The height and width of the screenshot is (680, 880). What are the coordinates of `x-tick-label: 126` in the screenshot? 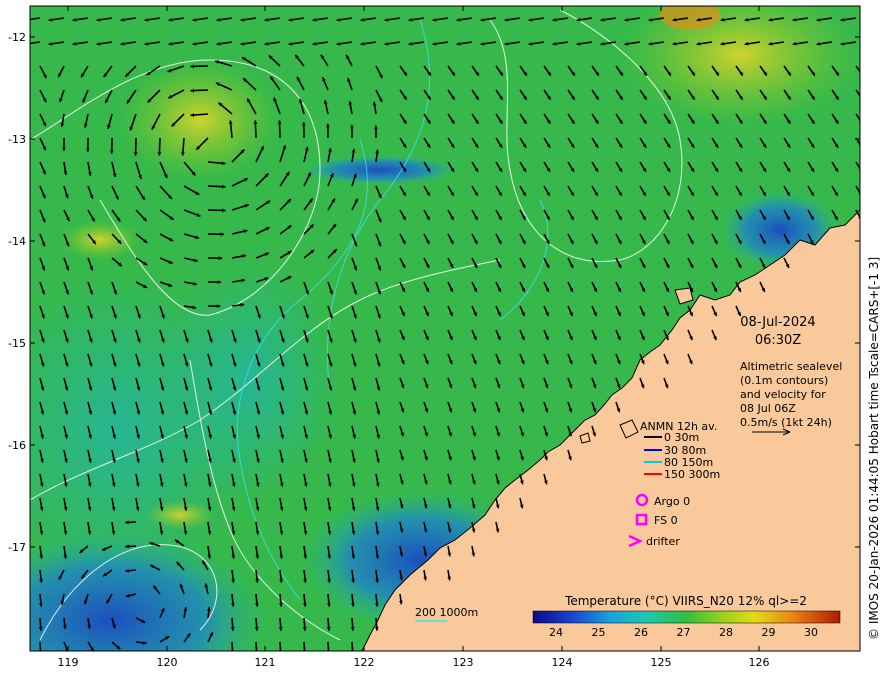 It's located at (759, 662).